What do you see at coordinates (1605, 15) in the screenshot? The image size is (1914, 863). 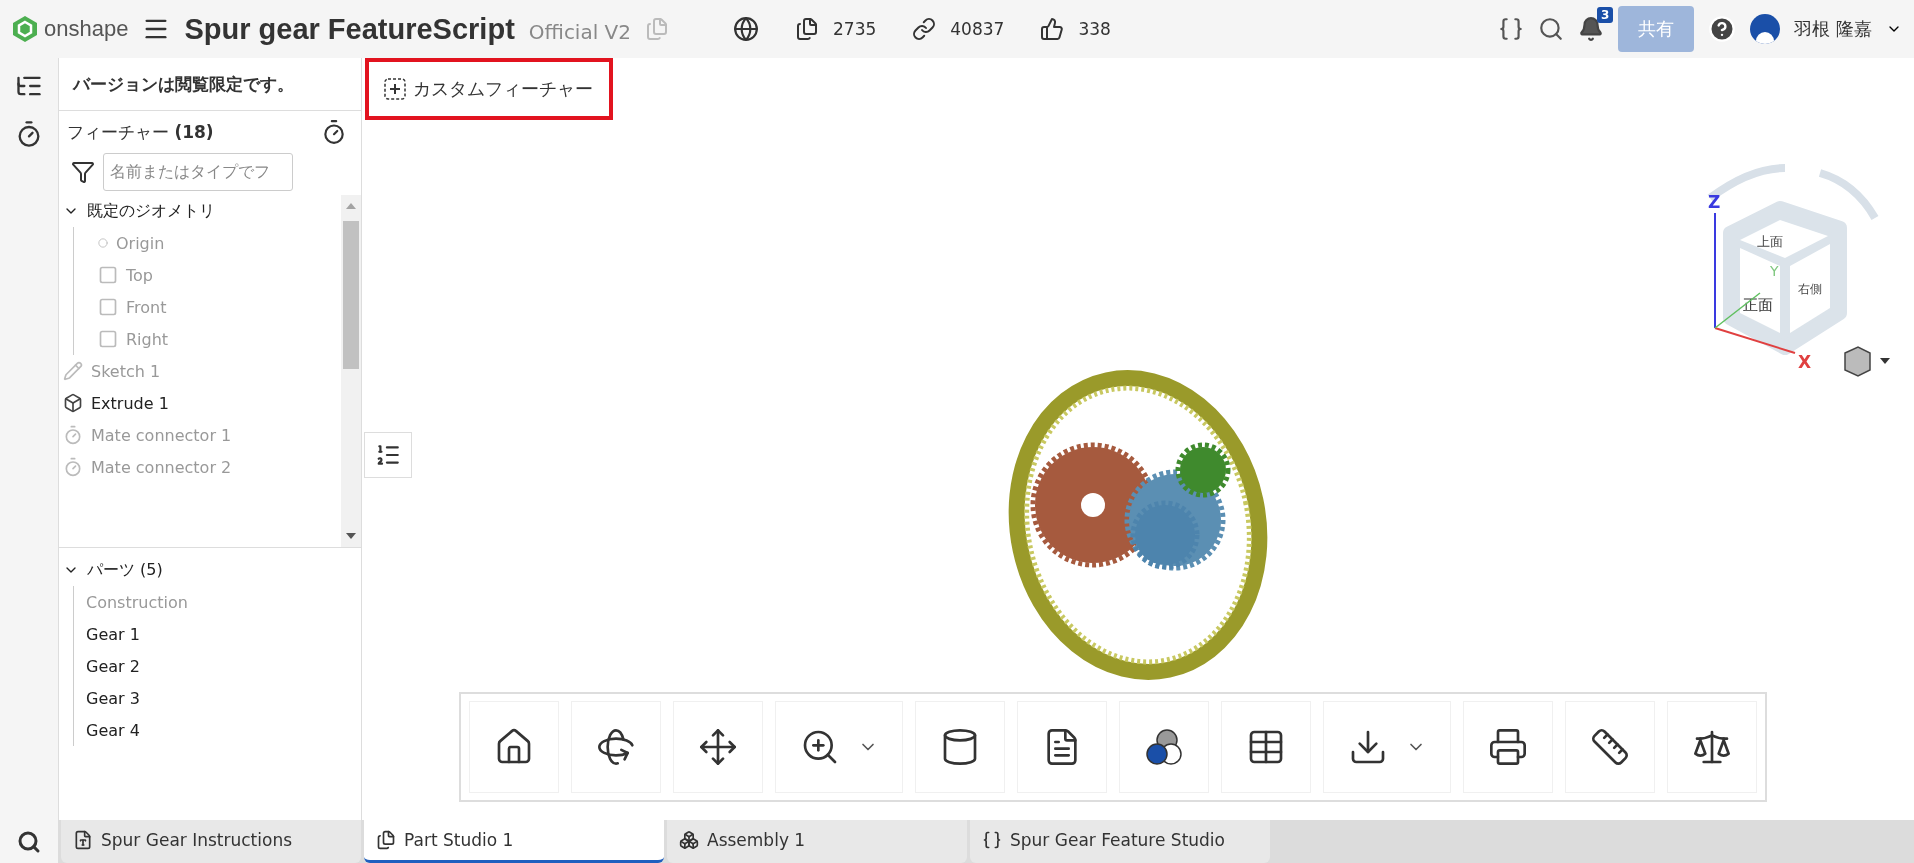 I see `notification-count: 3` at bounding box center [1605, 15].